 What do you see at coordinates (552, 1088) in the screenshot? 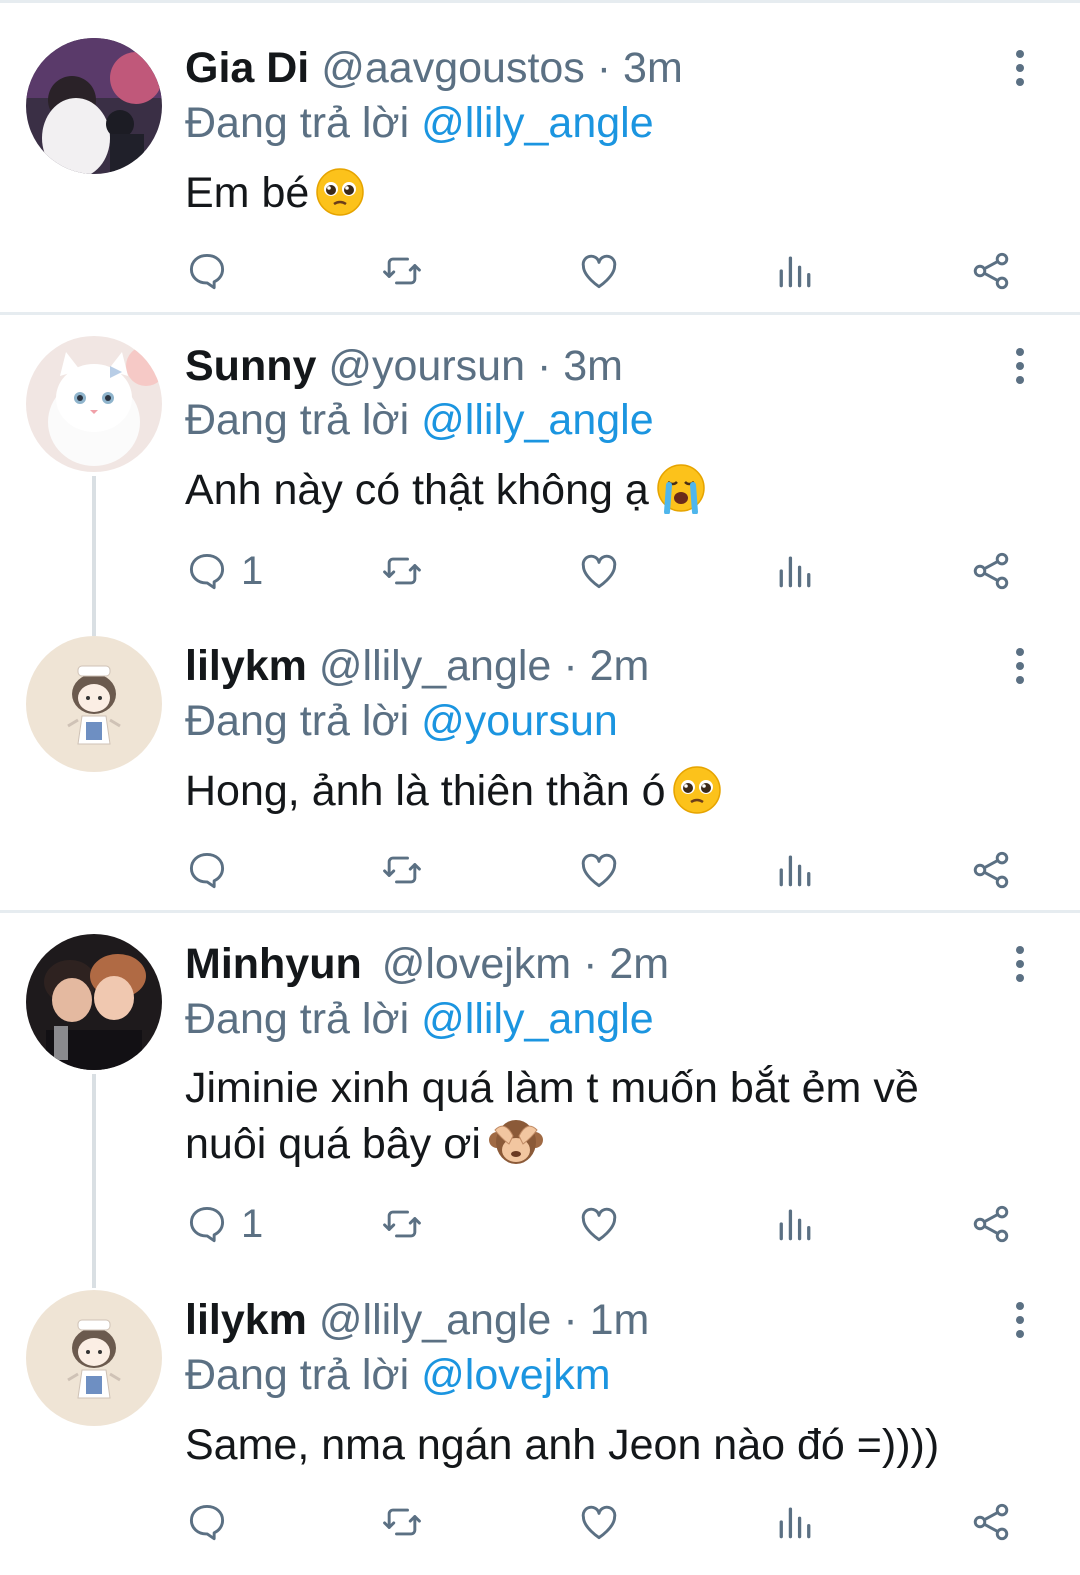
I see `tweet-text-line: Jiminie xinh quá làm t muốn bắt ẻm về` at bounding box center [552, 1088].